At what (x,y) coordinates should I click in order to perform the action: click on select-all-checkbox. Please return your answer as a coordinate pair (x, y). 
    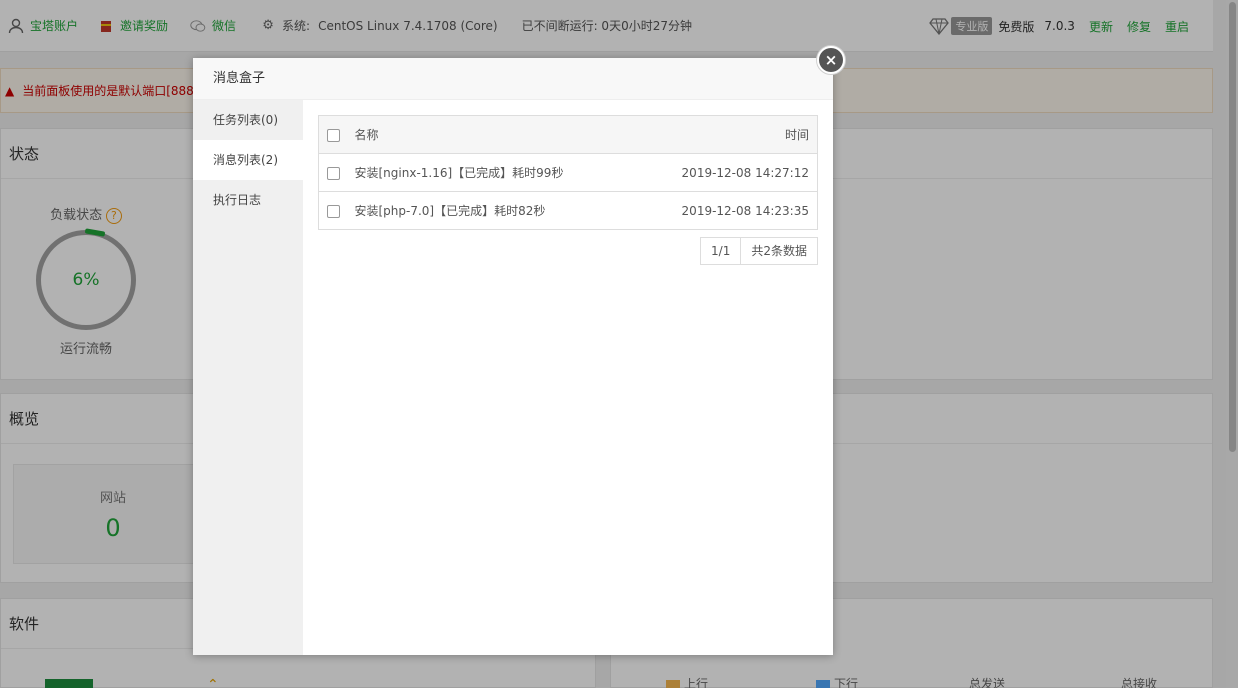
    Looking at the image, I should click on (334, 135).